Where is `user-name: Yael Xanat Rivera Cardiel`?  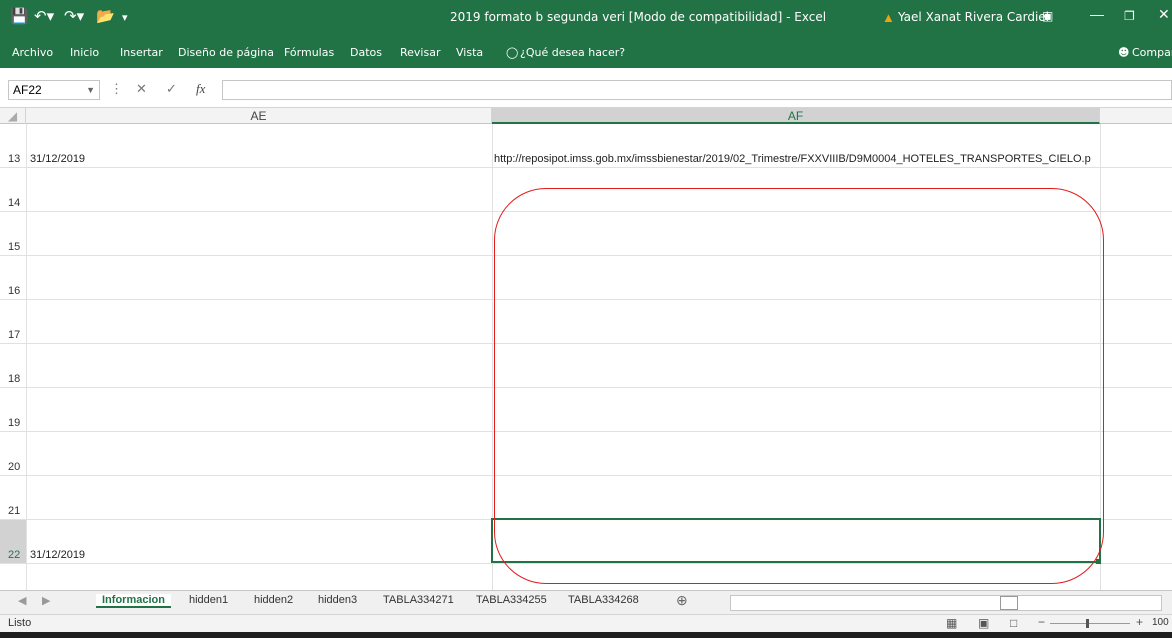
user-name: Yael Xanat Rivera Cardiel is located at coordinates (973, 17).